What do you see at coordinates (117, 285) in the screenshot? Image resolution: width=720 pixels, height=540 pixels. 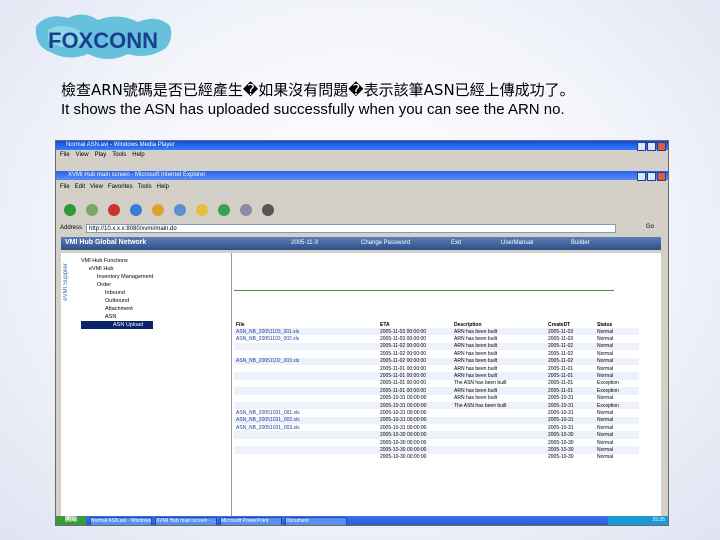 I see `tree-item: Order` at bounding box center [117, 285].